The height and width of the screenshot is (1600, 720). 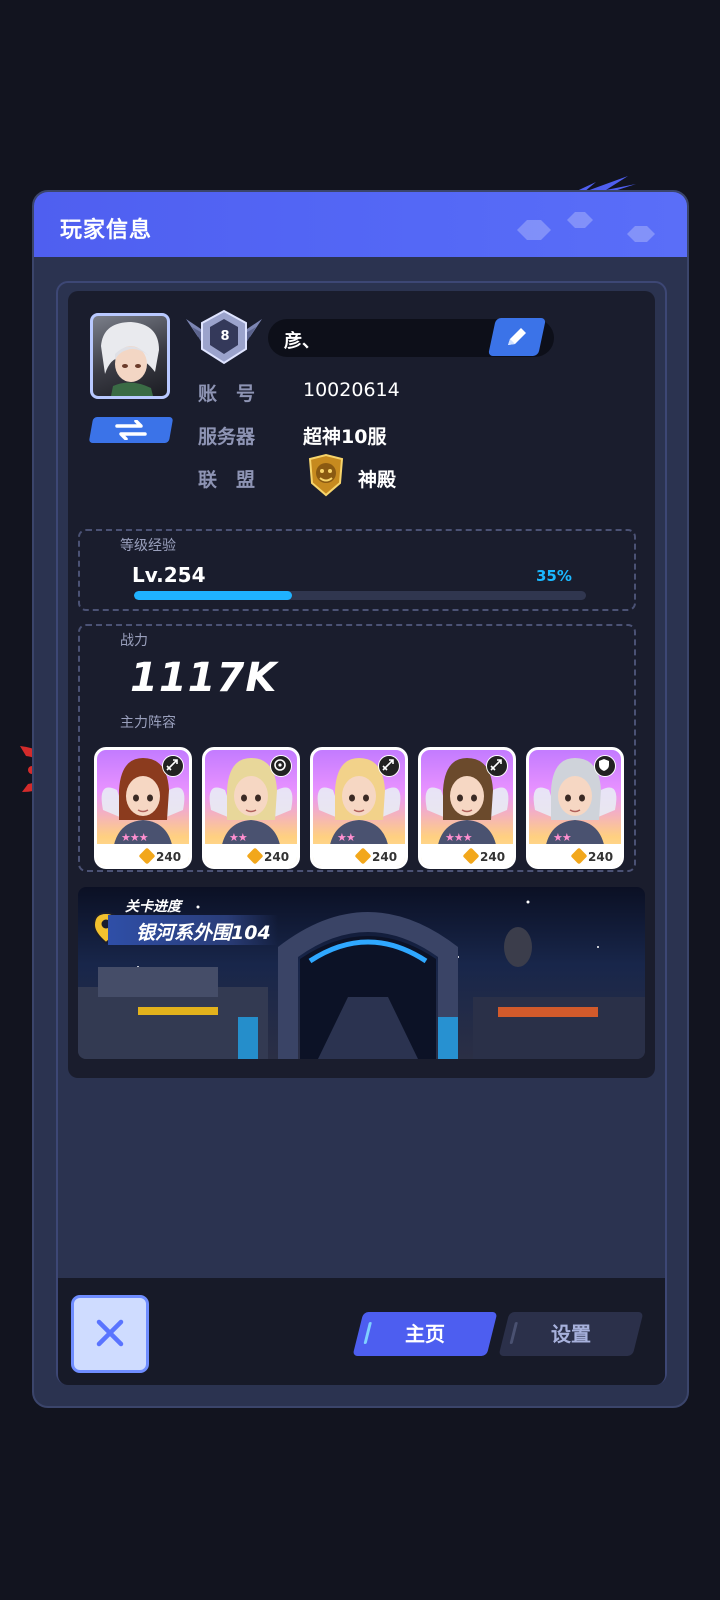 I want to click on lineup-label: 主力阵容, so click(x=148, y=723).